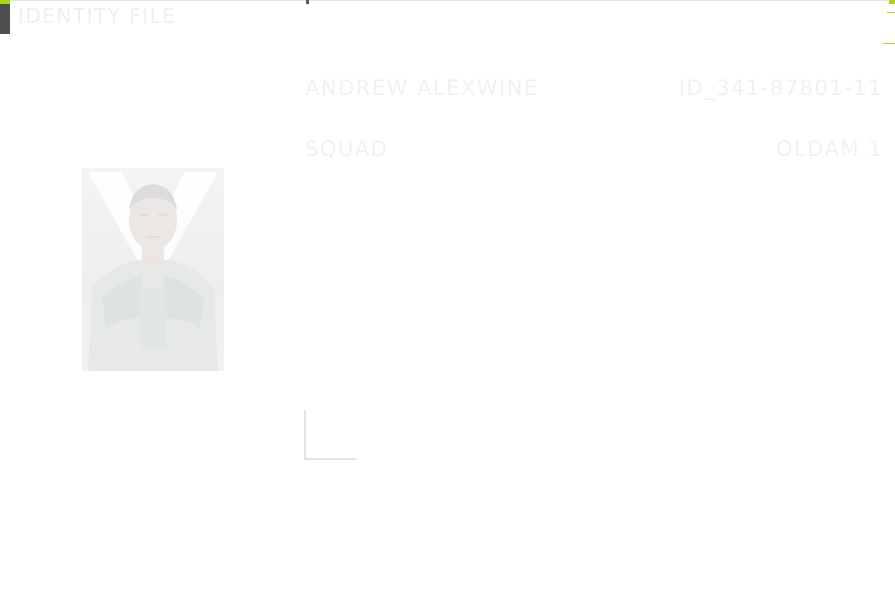 The height and width of the screenshot is (600, 895). Describe the element at coordinates (5, 17) in the screenshot. I see `brand-tab` at that location.